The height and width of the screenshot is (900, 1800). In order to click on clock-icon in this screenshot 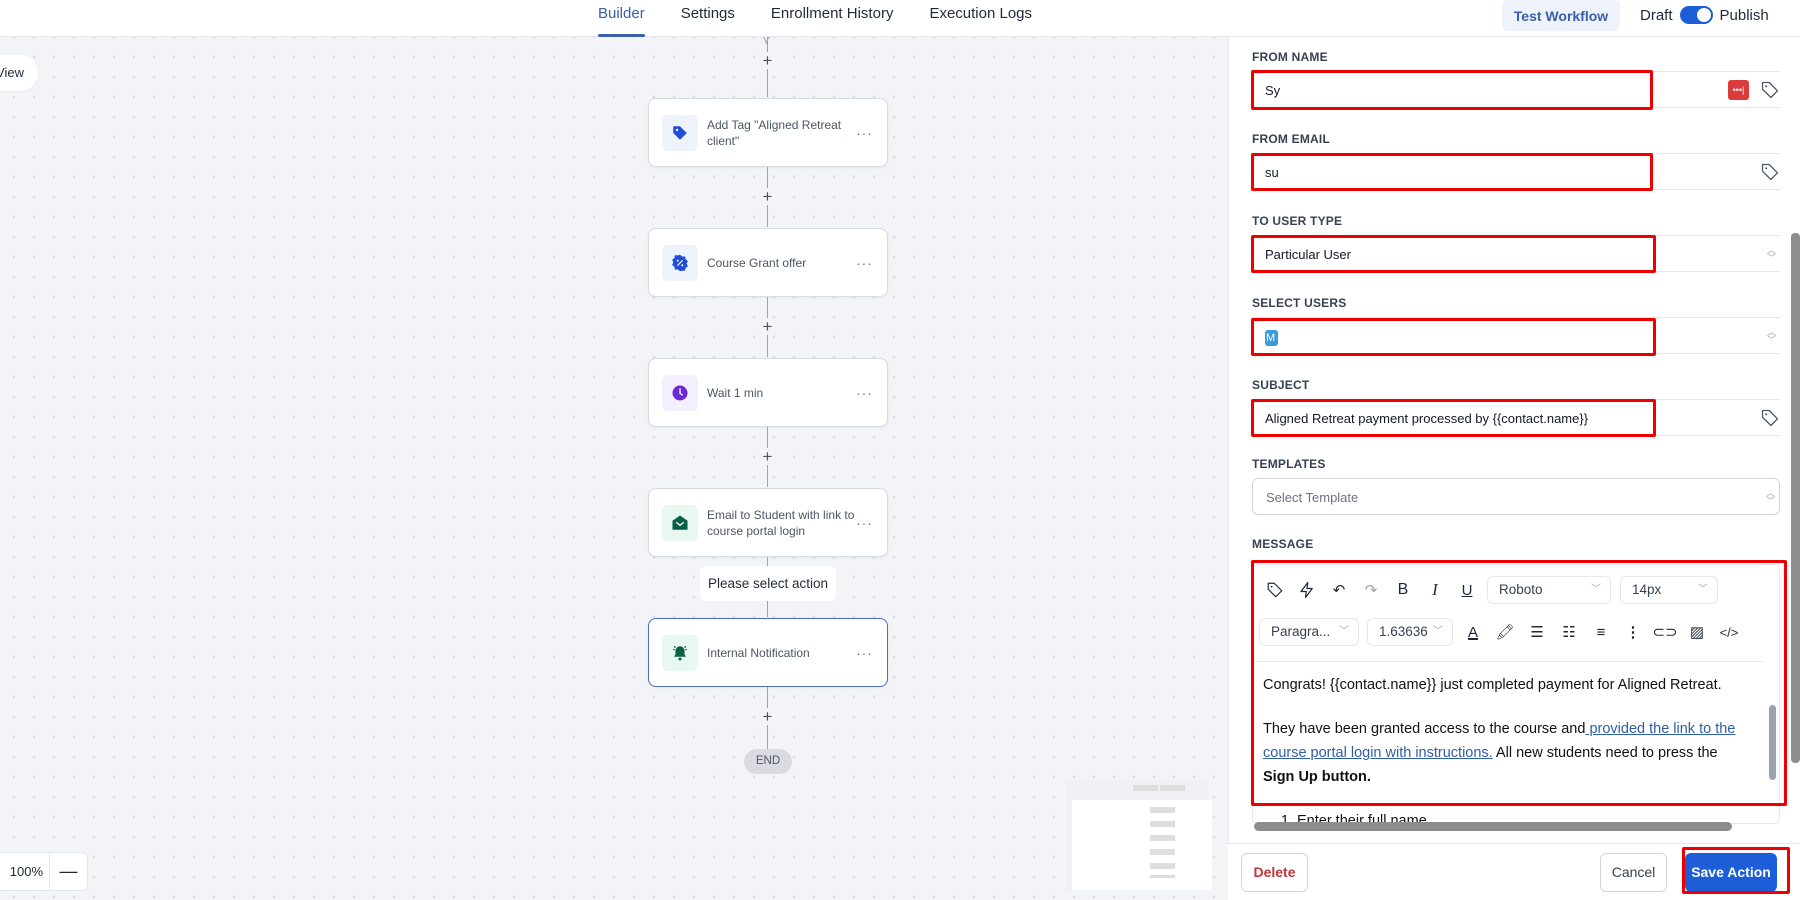, I will do `click(680, 392)`.